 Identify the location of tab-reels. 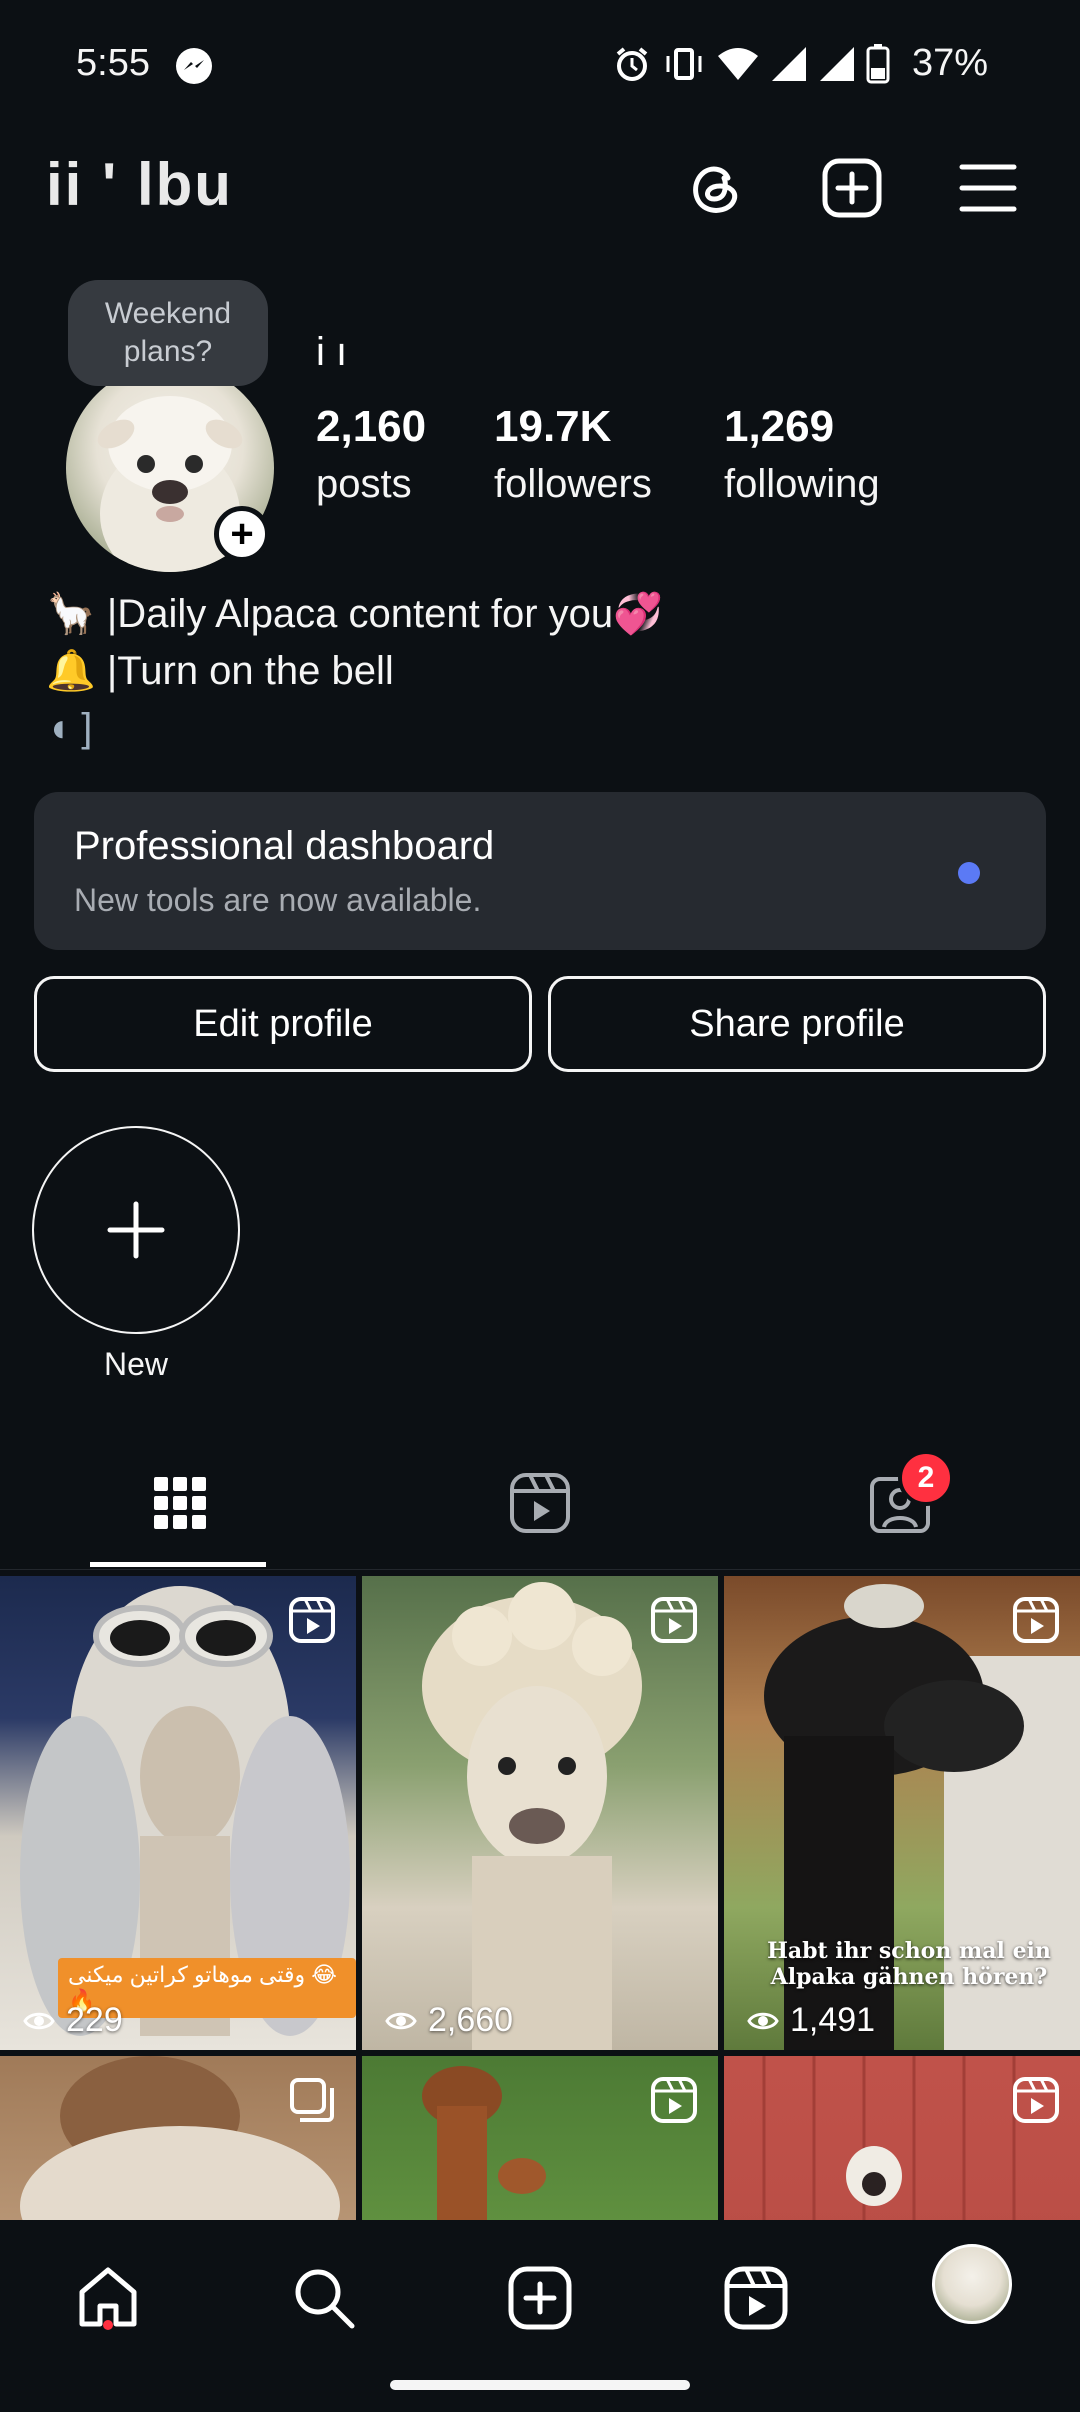
(540, 1503).